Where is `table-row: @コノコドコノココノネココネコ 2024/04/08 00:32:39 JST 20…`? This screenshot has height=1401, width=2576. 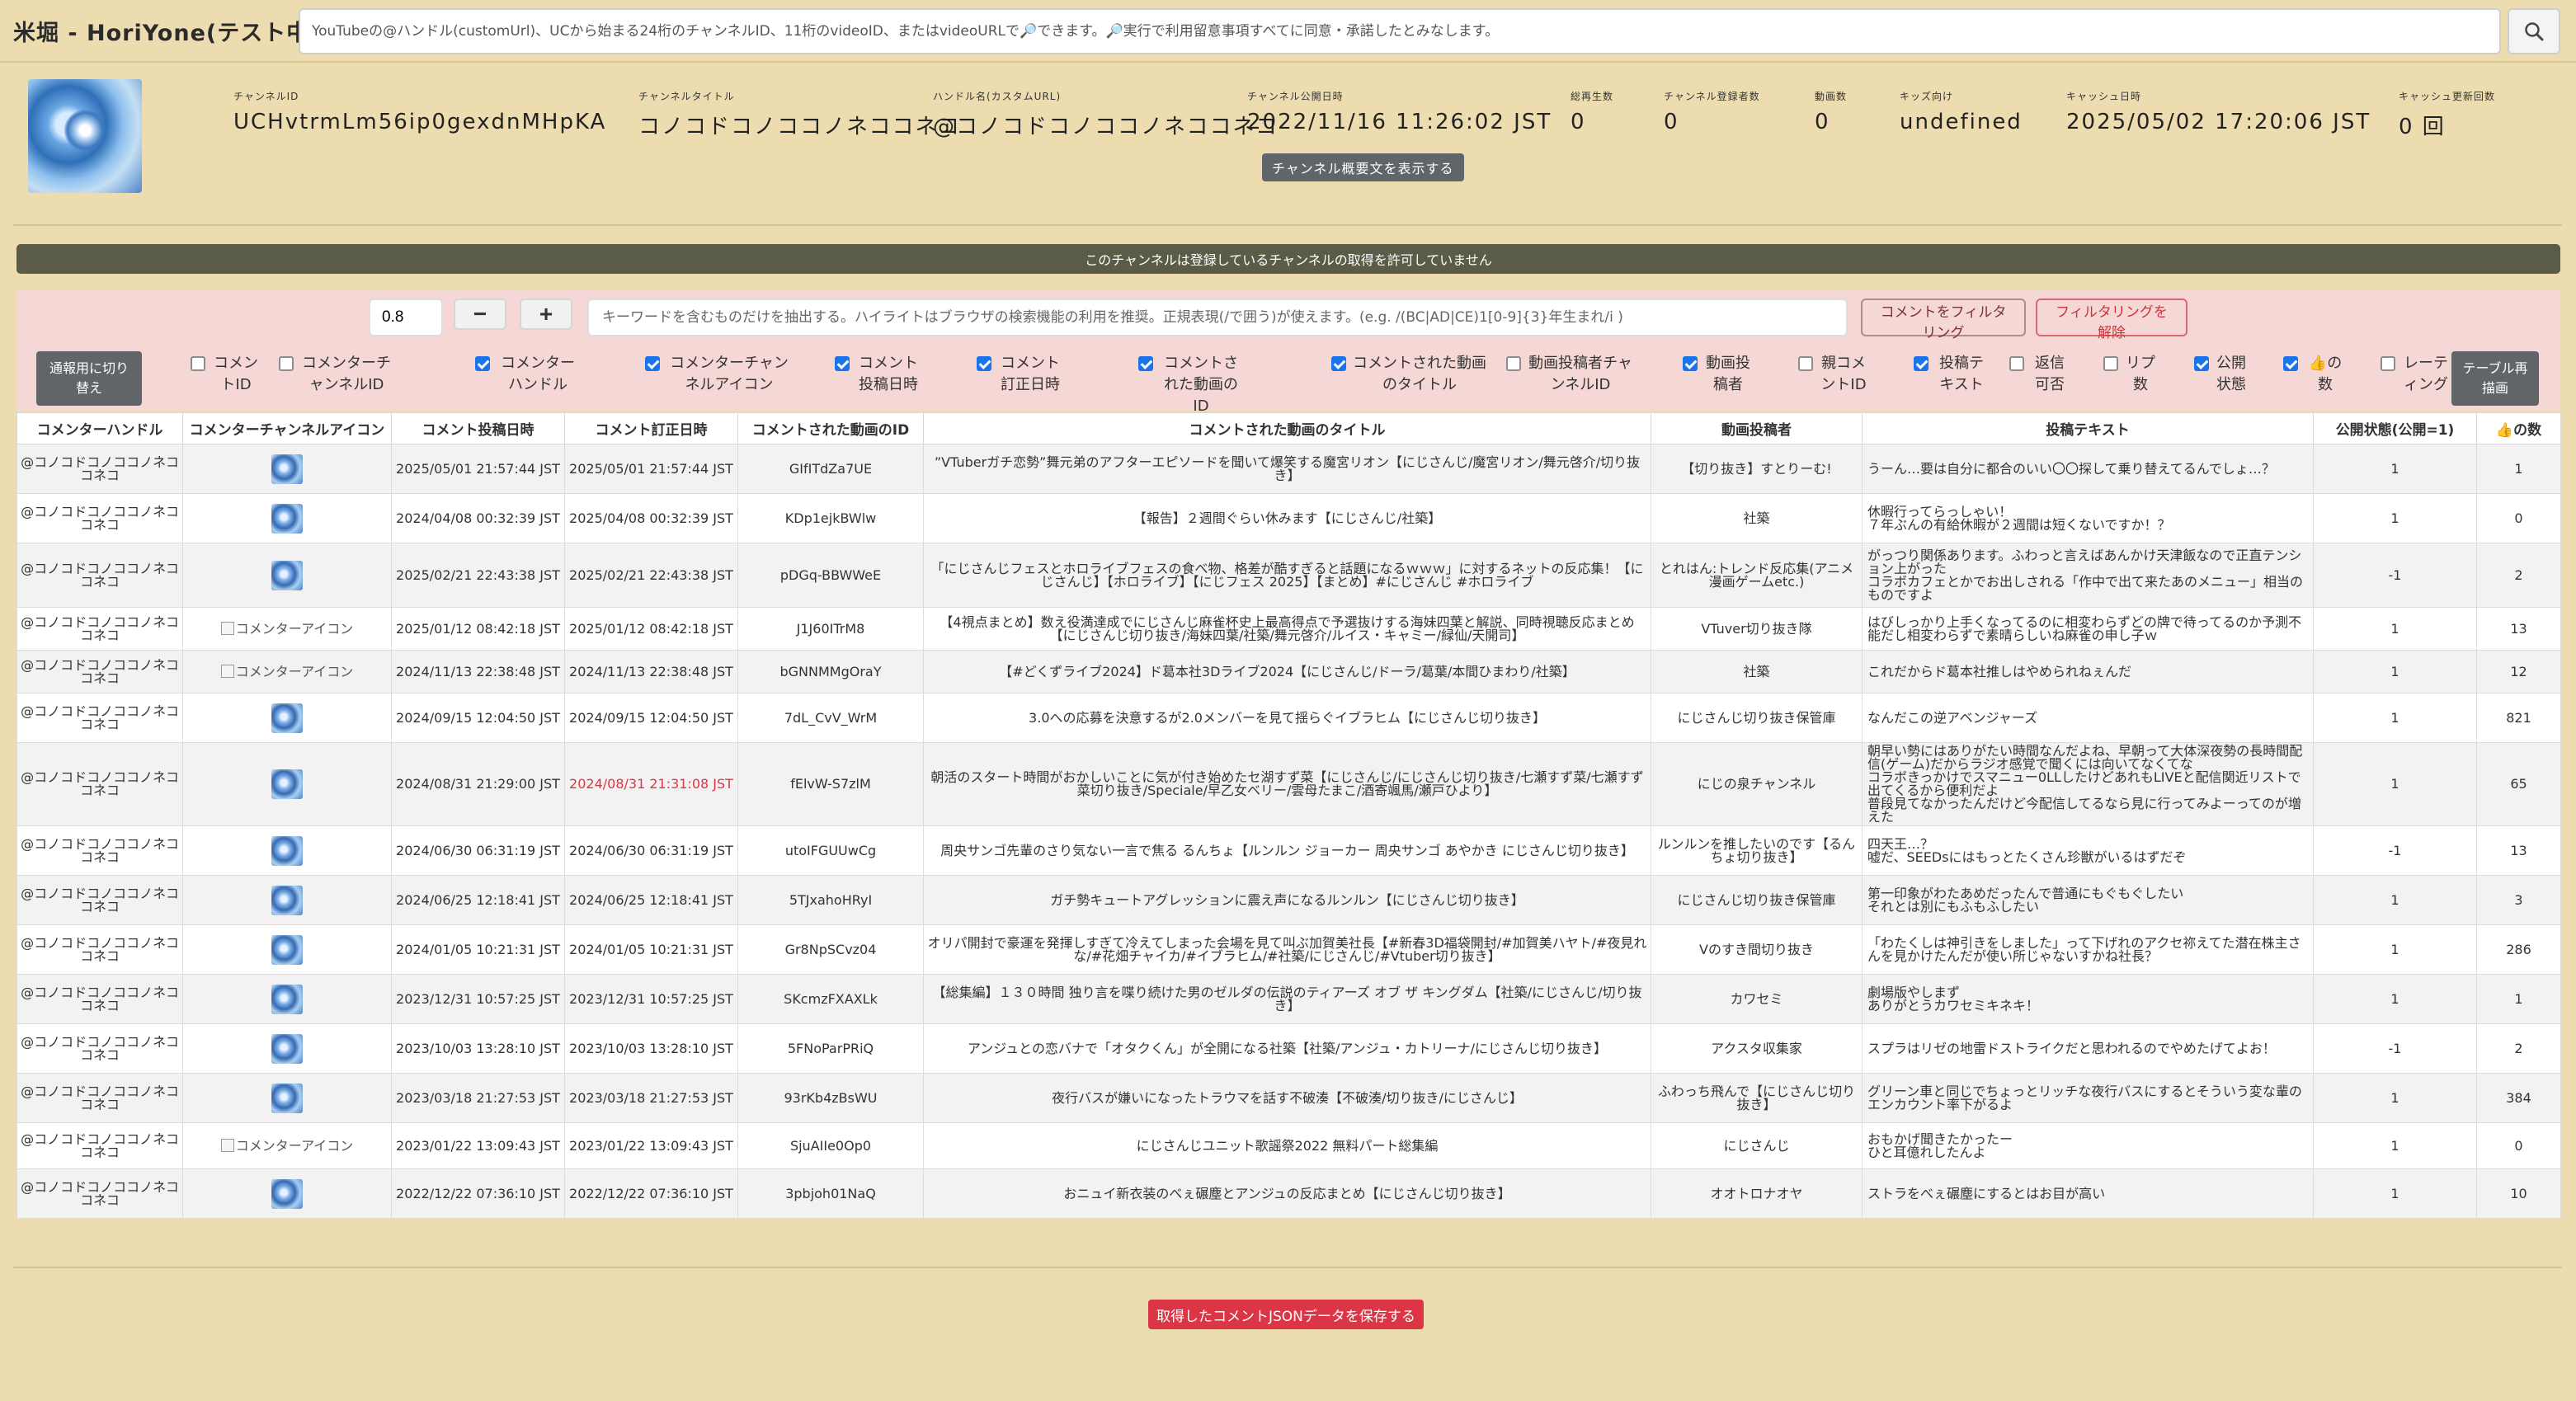 table-row: @コノコドコノココノネココネコ 2024/04/08 00:32:39 JST 20… is located at coordinates (1288, 518).